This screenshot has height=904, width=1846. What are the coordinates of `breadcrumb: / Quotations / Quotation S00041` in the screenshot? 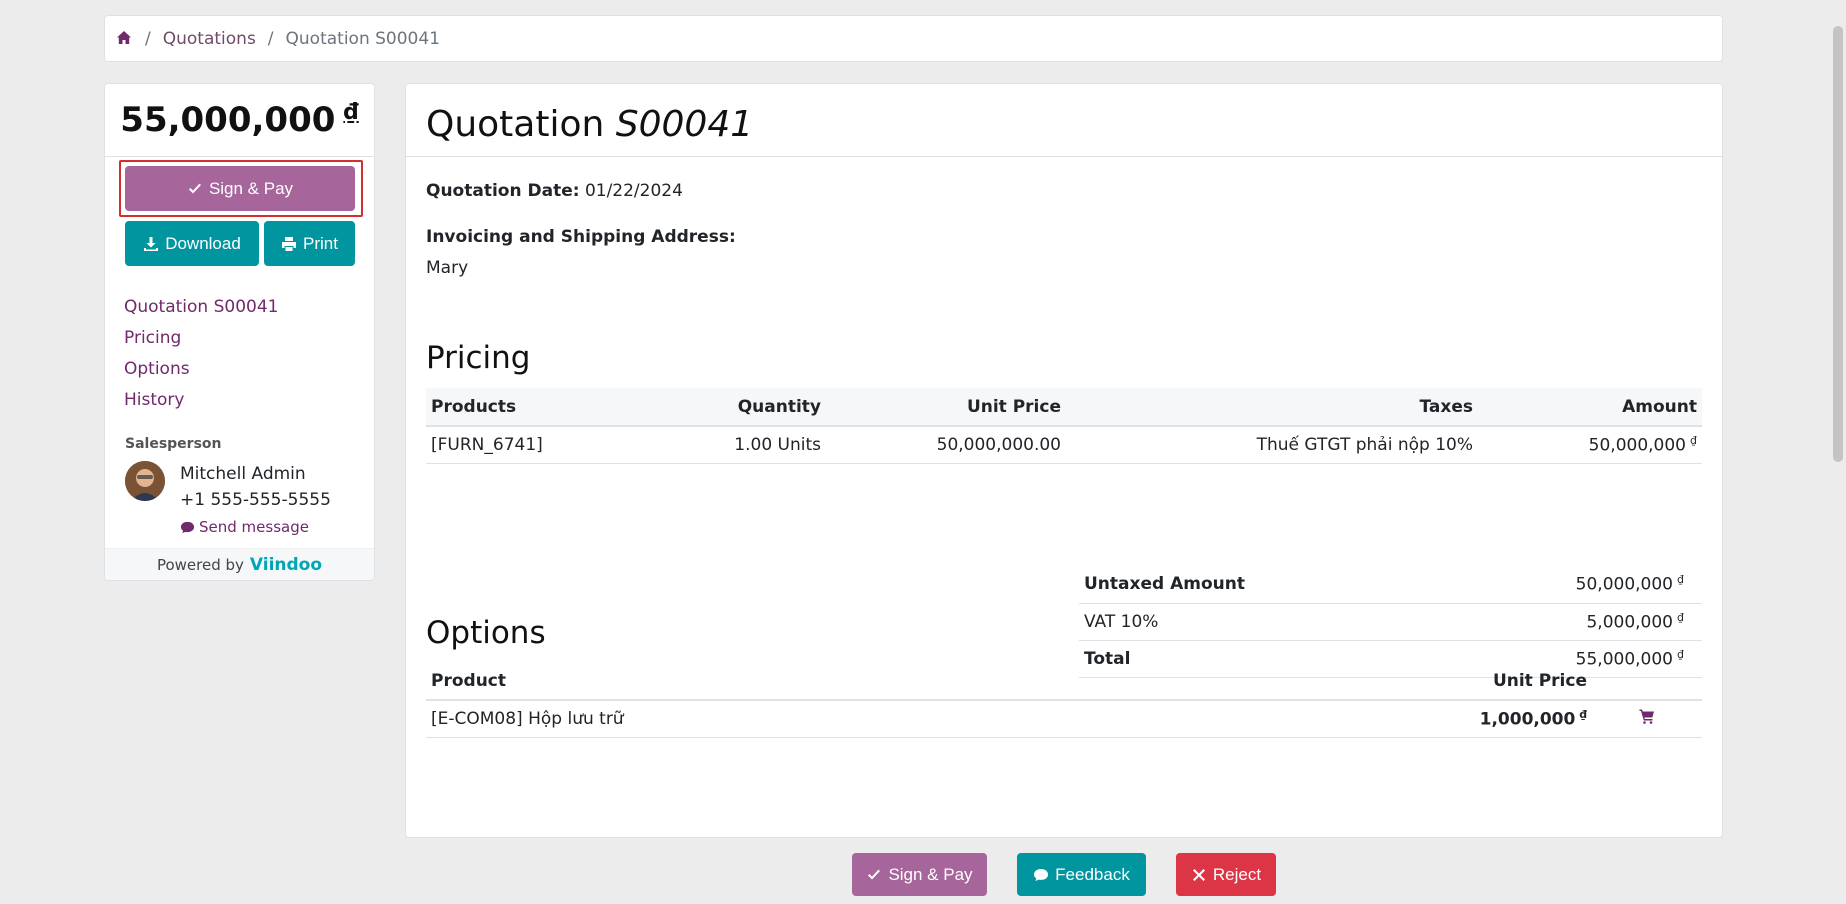 It's located at (913, 38).